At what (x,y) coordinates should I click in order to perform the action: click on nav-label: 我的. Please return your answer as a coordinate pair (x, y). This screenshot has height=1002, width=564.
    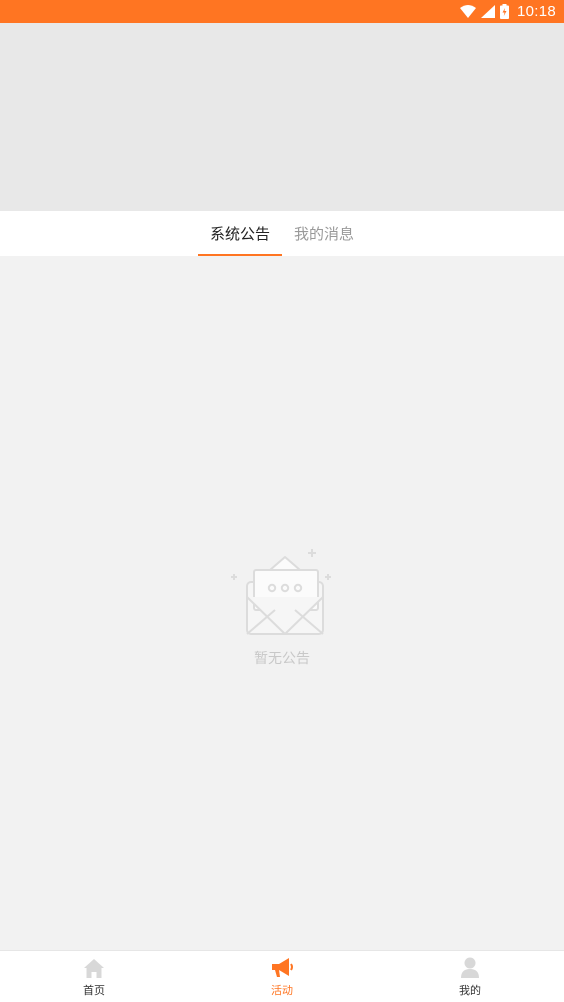
    Looking at the image, I should click on (470, 990).